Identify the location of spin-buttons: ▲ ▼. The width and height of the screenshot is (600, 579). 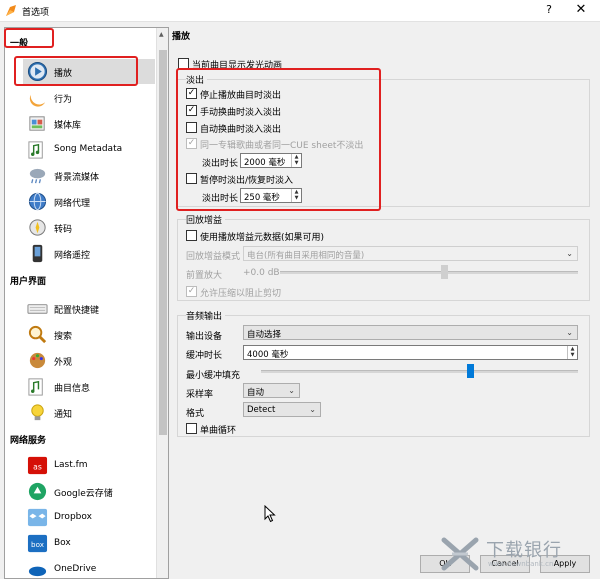
(572, 352).